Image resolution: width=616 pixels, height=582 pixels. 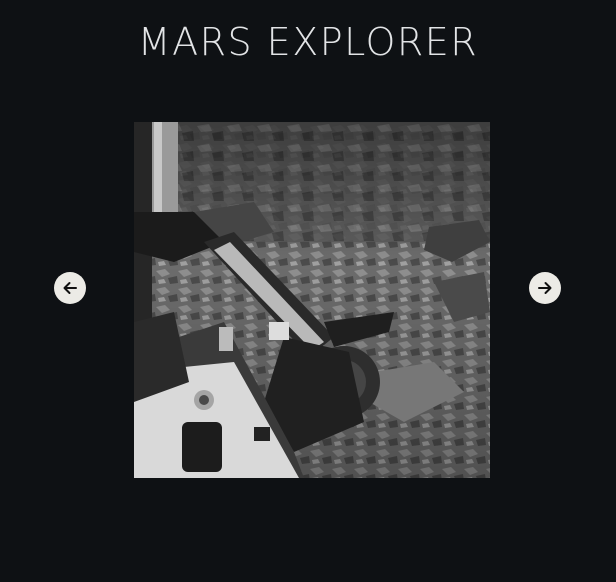 I want to click on page-title: MARS EXPLORER, so click(x=308, y=42).